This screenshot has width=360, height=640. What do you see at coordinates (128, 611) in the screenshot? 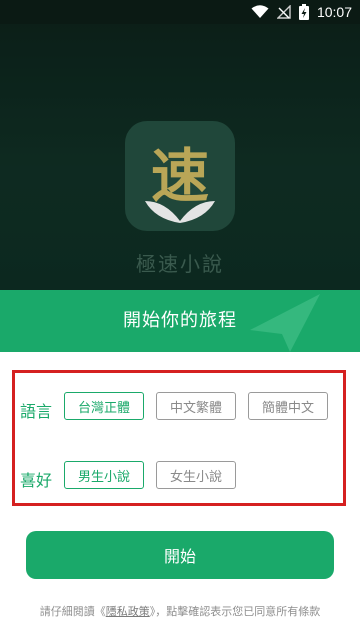
I see `privacy-policy-link: 隱私政策` at bounding box center [128, 611].